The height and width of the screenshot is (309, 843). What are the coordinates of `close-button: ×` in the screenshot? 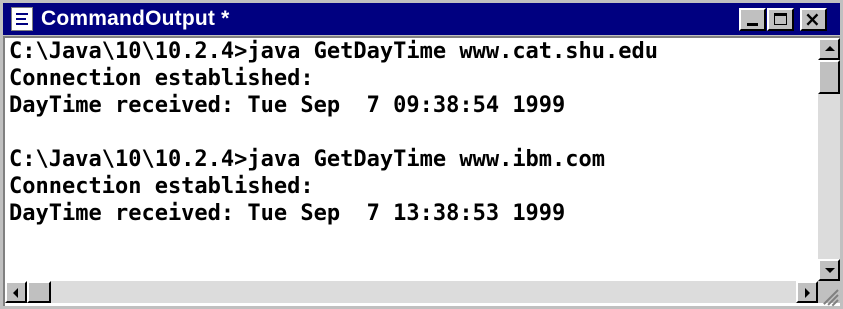 It's located at (813, 19).